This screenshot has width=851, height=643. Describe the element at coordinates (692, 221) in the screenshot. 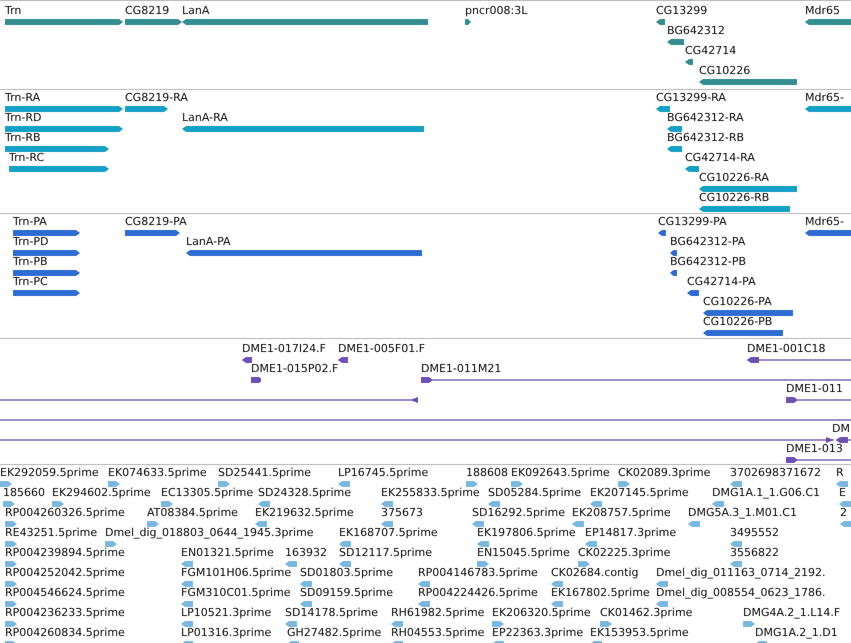

I see `feature-label: CG13299-PA` at that location.